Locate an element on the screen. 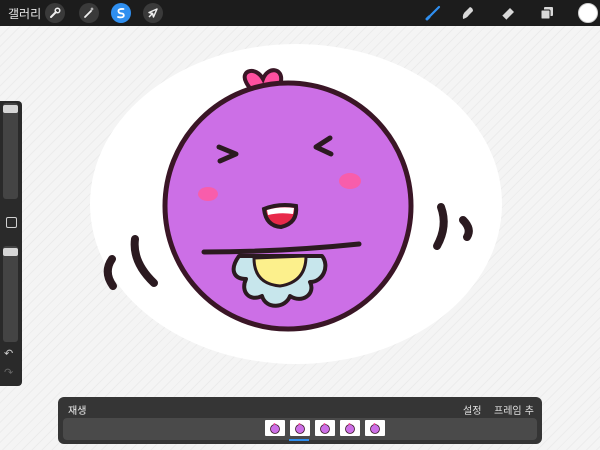  settings-button: 설정 is located at coordinates (472, 409).